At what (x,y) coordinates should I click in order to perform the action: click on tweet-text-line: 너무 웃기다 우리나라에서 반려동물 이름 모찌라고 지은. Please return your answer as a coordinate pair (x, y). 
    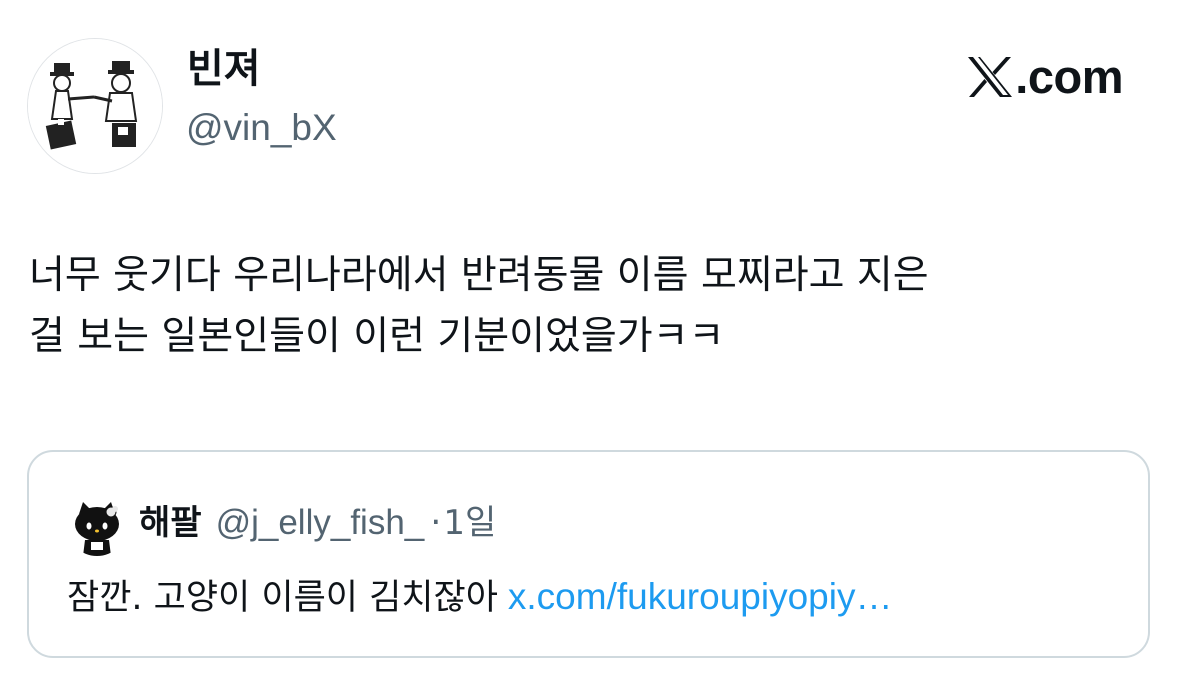
    Looking at the image, I should click on (479, 275).